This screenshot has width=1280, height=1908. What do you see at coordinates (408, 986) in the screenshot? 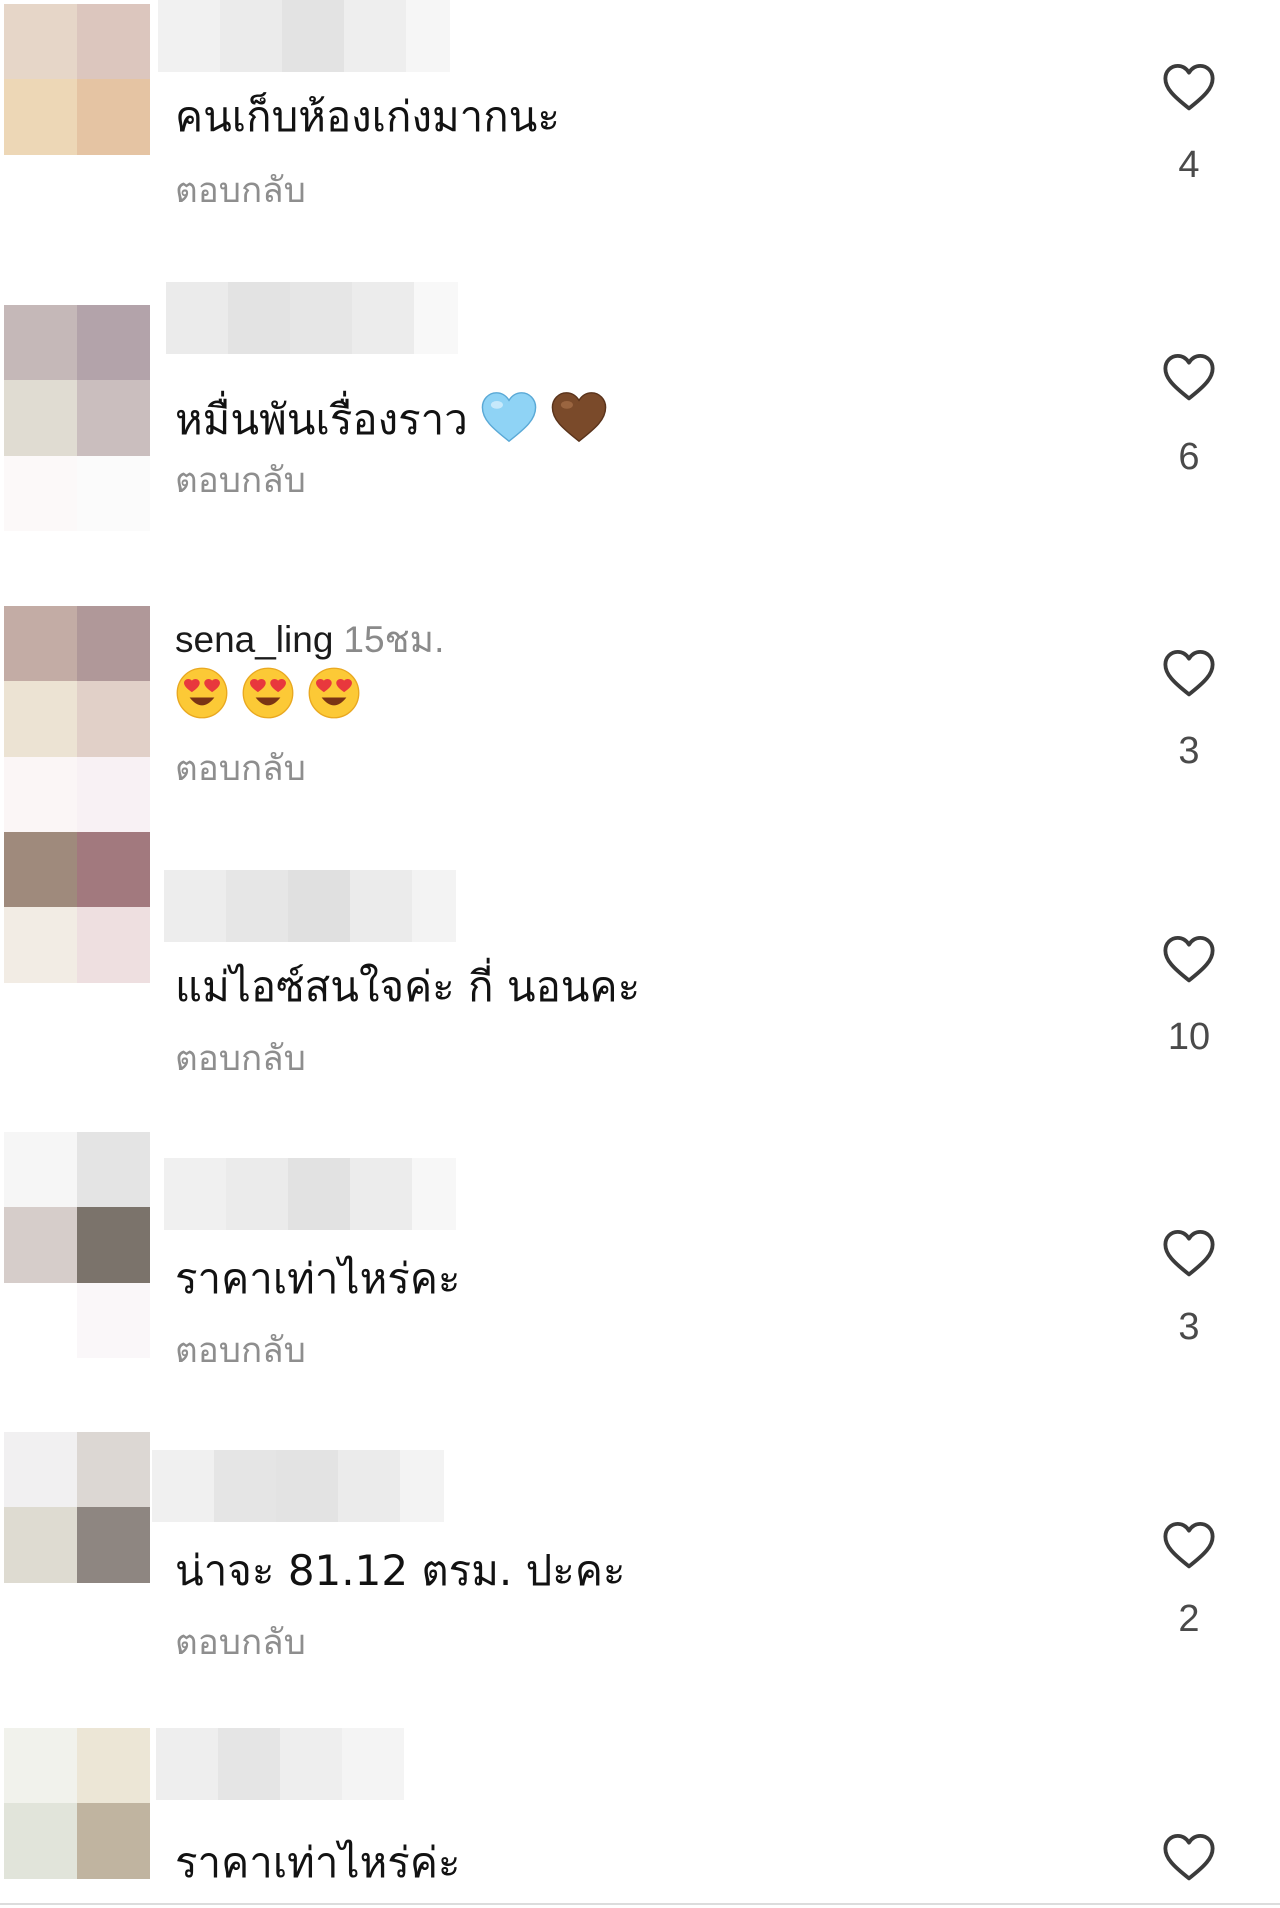
I see `comment-text: แม่ไอซ์สนใจค่ะ กี่ นอนคะ` at bounding box center [408, 986].